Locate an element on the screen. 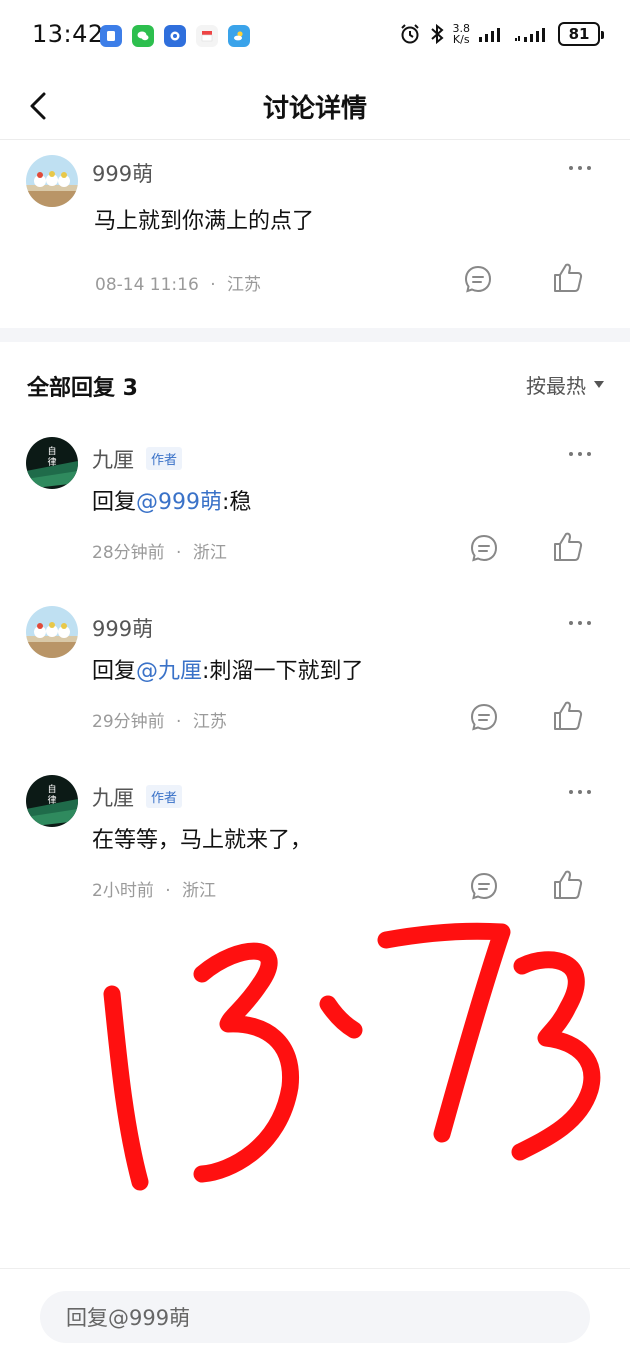  reply-meta: 2小时前 · 浙江 is located at coordinates (154, 888).